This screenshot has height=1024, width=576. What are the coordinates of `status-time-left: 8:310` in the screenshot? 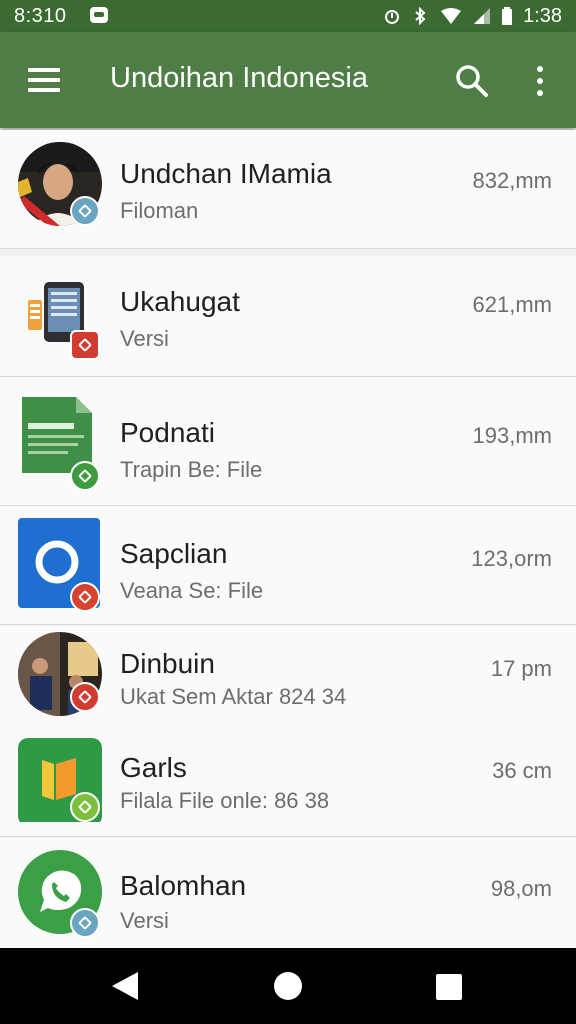 It's located at (40, 16).